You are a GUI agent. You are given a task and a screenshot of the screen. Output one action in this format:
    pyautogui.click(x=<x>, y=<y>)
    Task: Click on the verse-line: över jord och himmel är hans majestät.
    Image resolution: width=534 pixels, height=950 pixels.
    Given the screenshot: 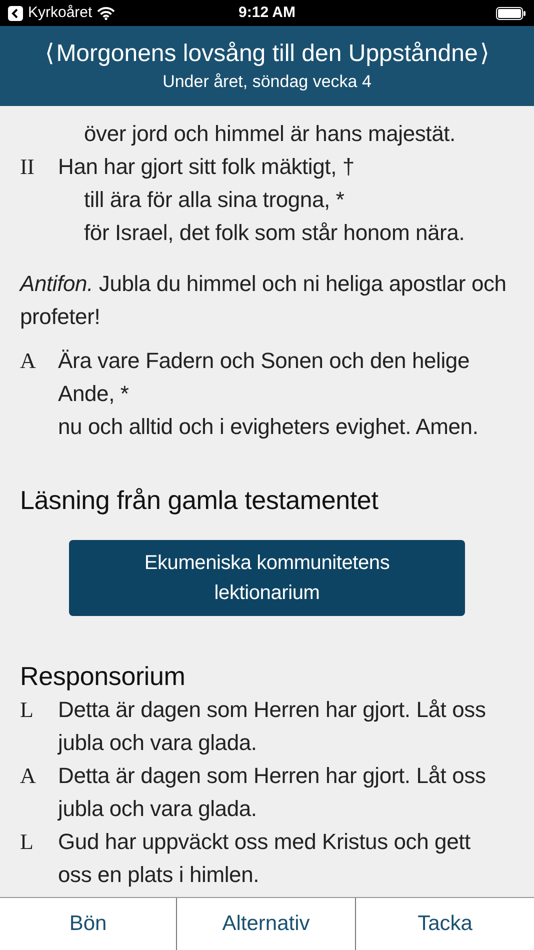 What is the action you would take?
    pyautogui.click(x=269, y=134)
    